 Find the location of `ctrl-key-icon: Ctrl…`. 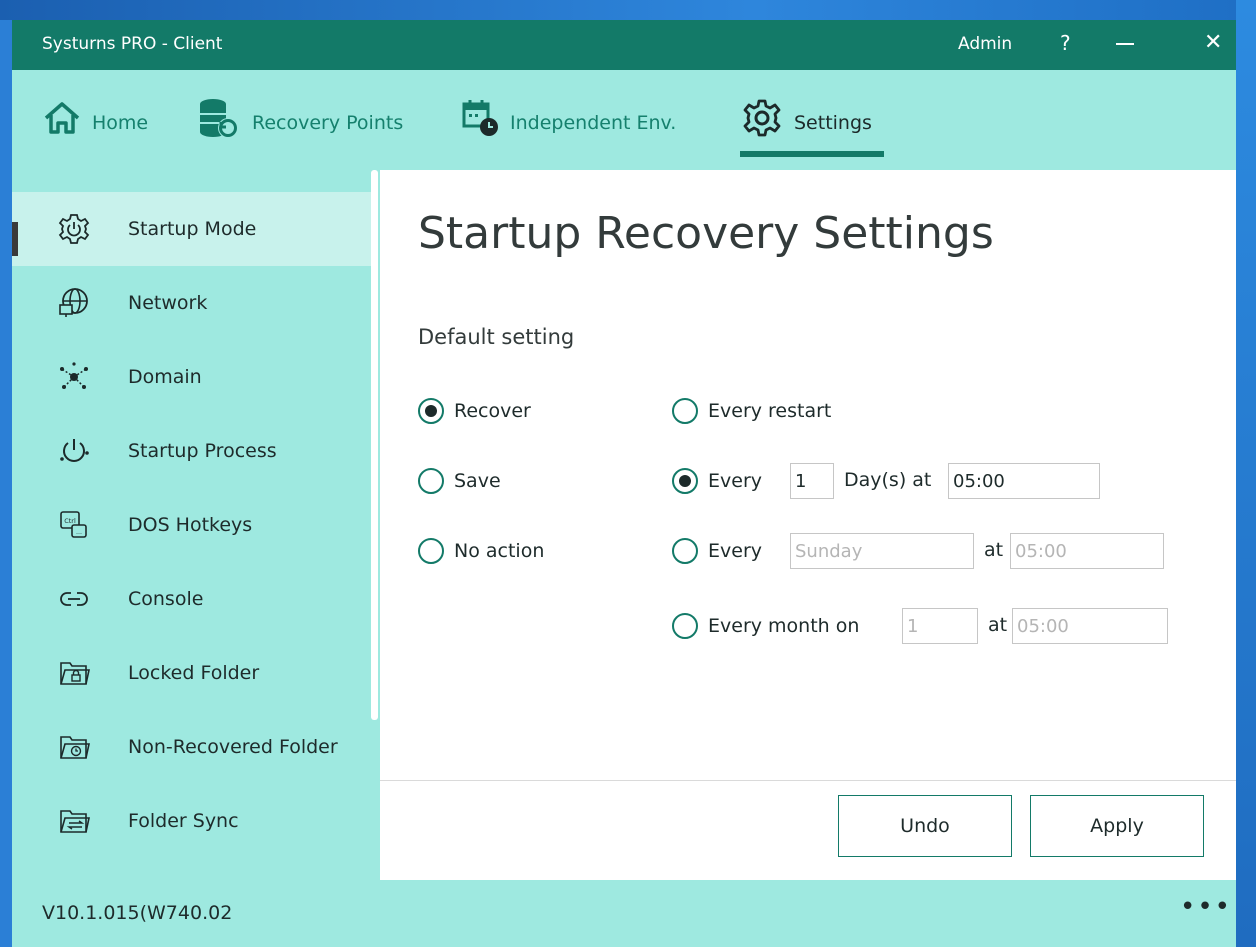

ctrl-key-icon: Ctrl… is located at coordinates (74, 525).